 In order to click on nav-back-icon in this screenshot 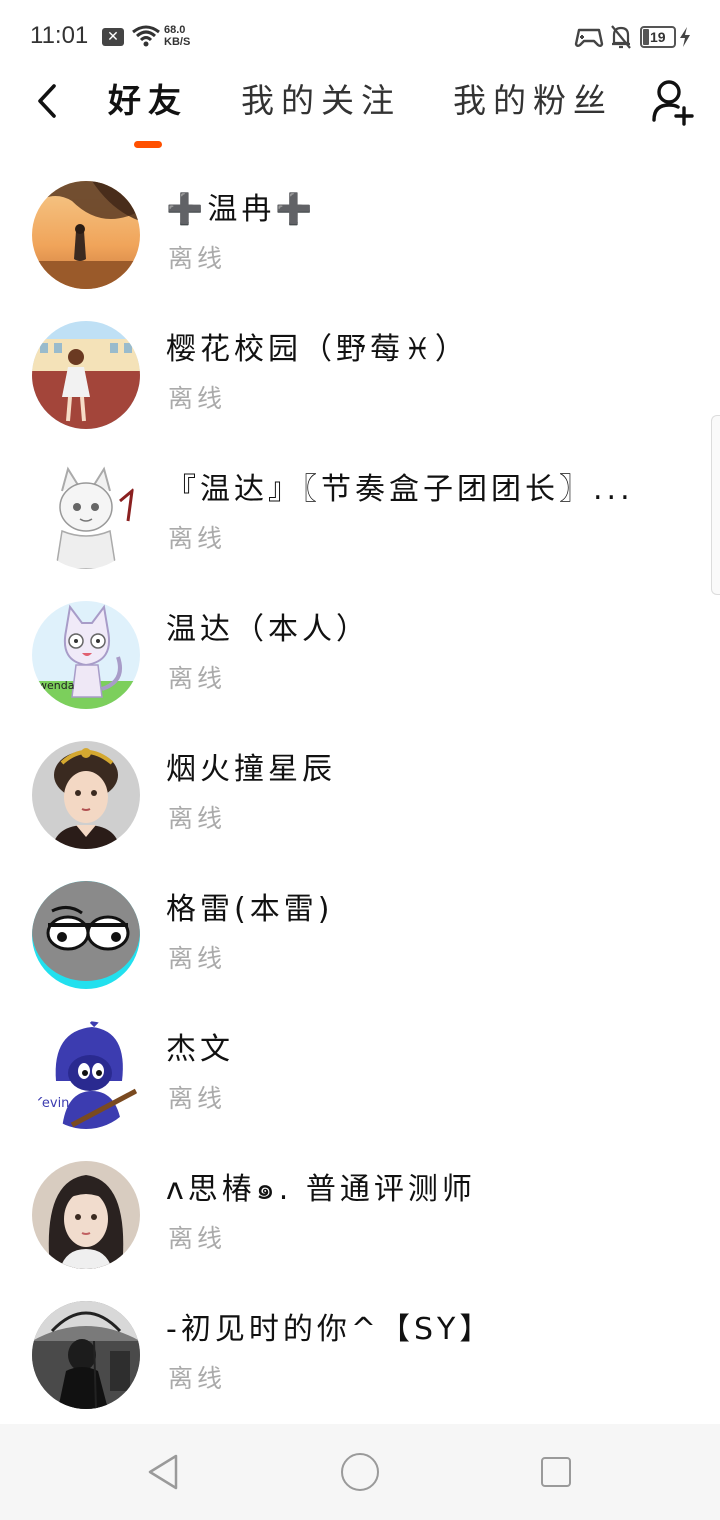, I will do `click(164, 1472)`.